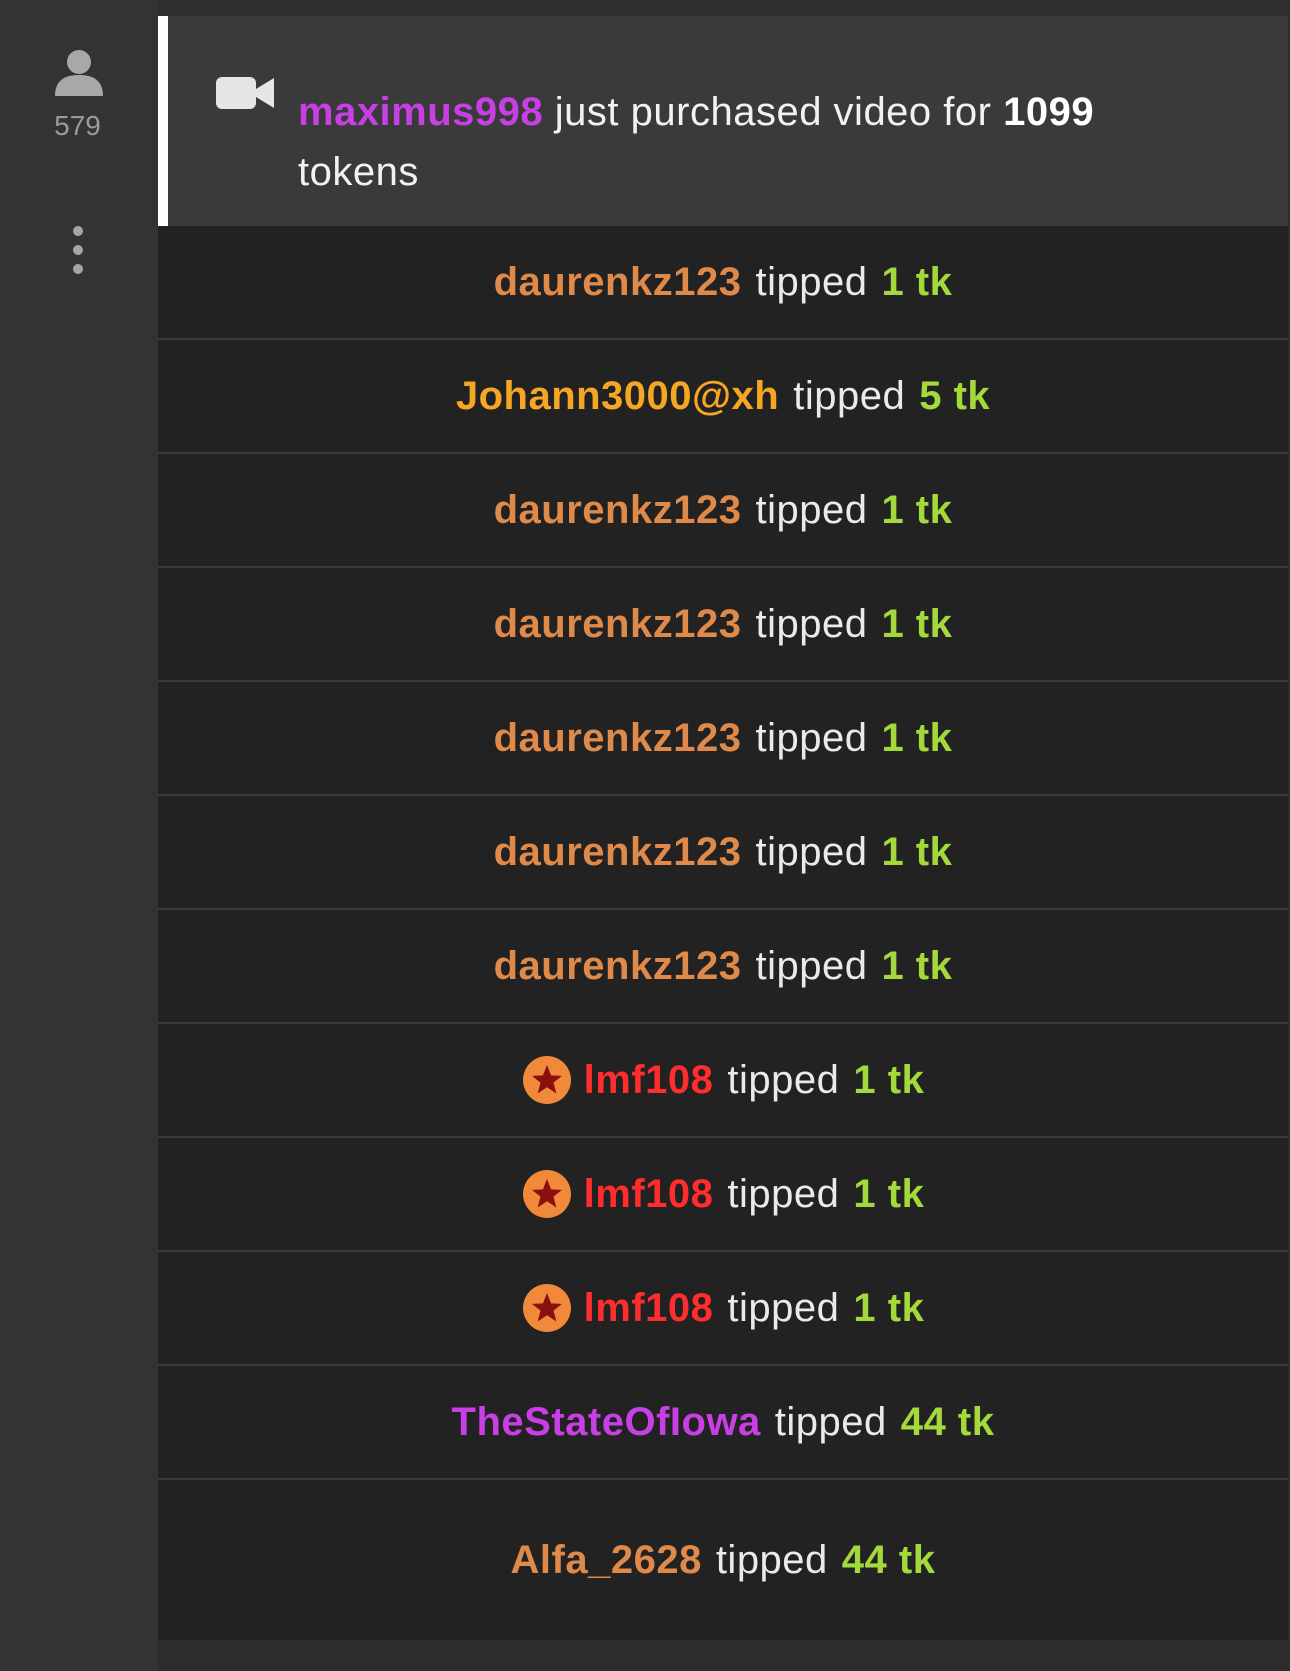  I want to click on tip-username: TheStateOfIowa, so click(606, 1422).